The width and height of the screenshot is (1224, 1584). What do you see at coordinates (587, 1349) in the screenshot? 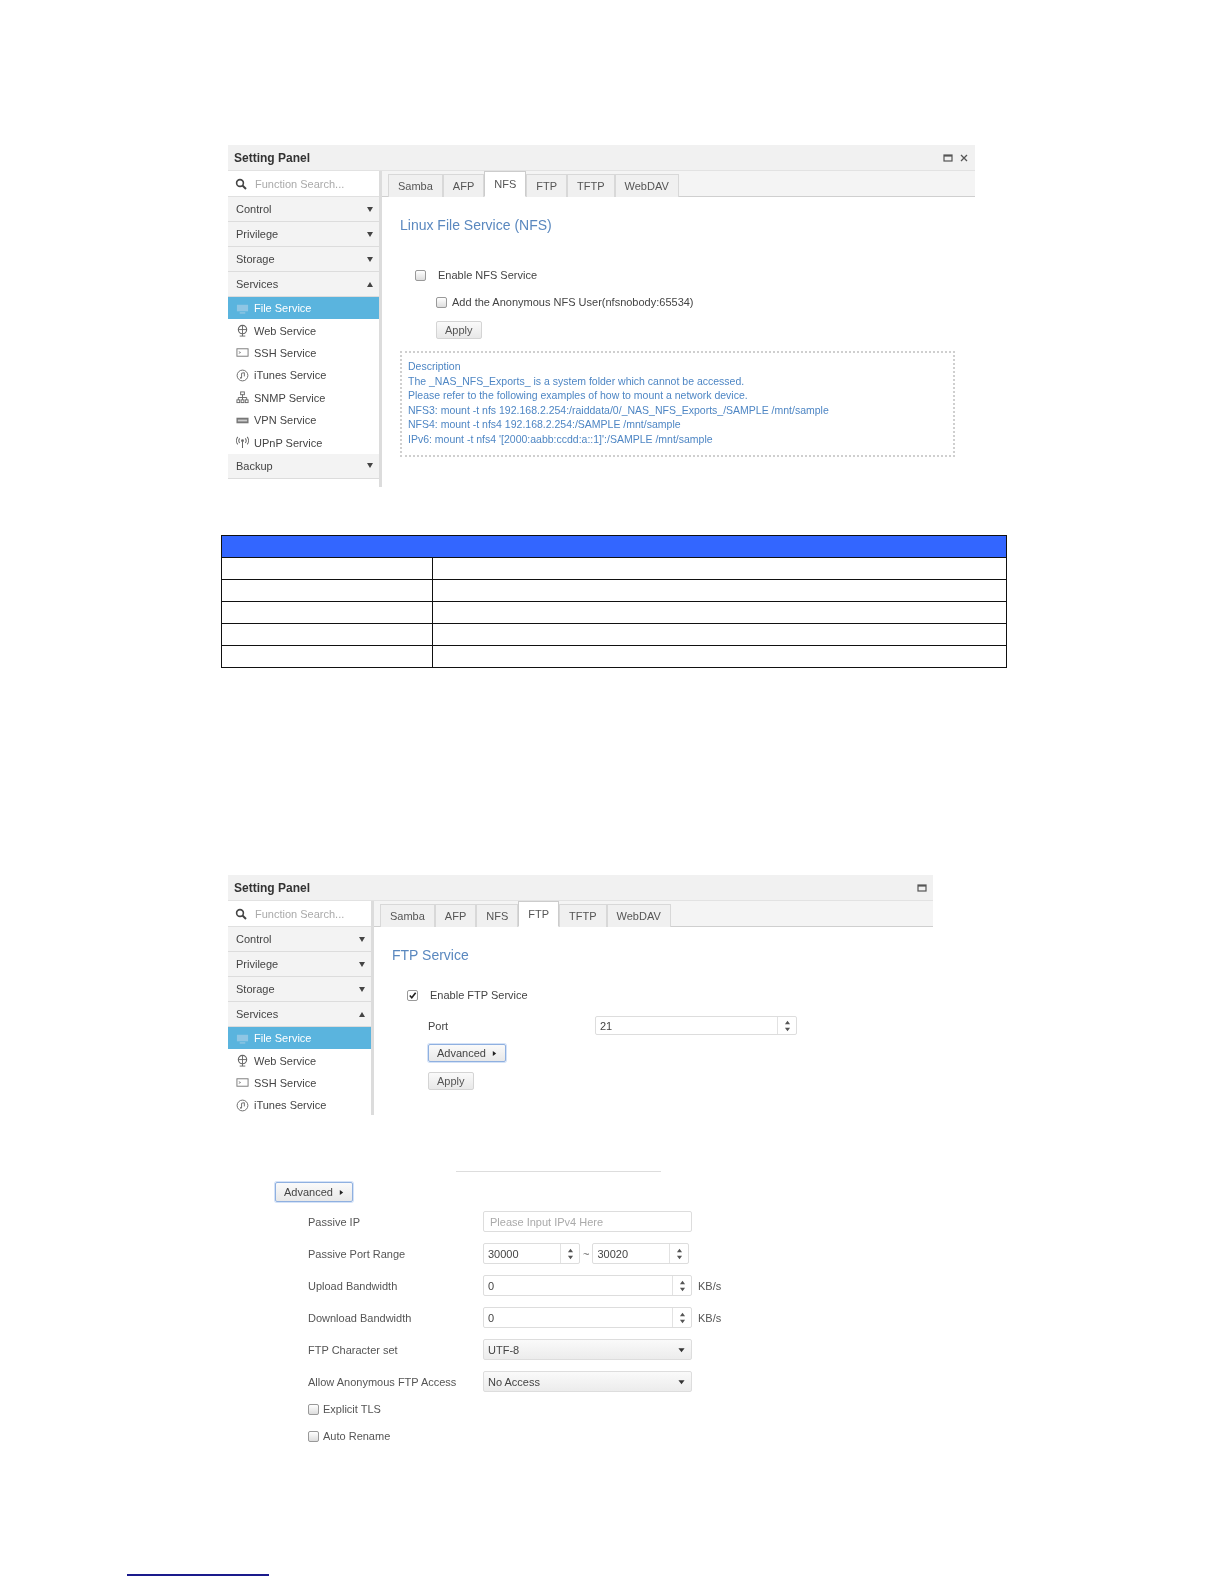
I see `dropdown: UTF-8` at bounding box center [587, 1349].